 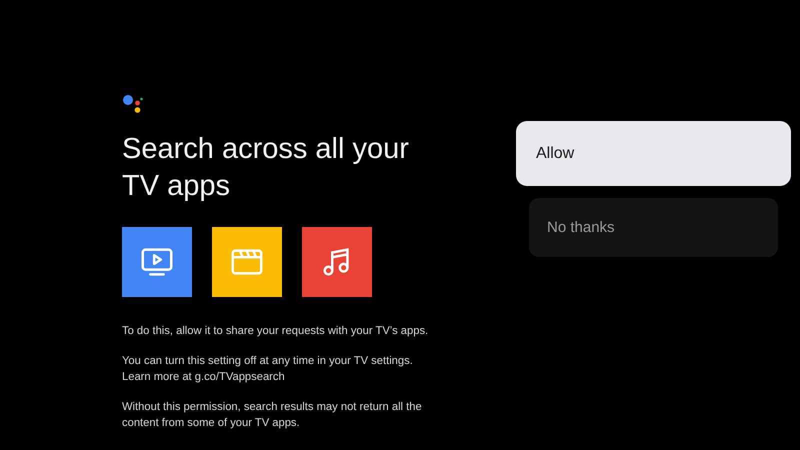 What do you see at coordinates (653, 227) in the screenshot?
I see `decline-button: No thanks` at bounding box center [653, 227].